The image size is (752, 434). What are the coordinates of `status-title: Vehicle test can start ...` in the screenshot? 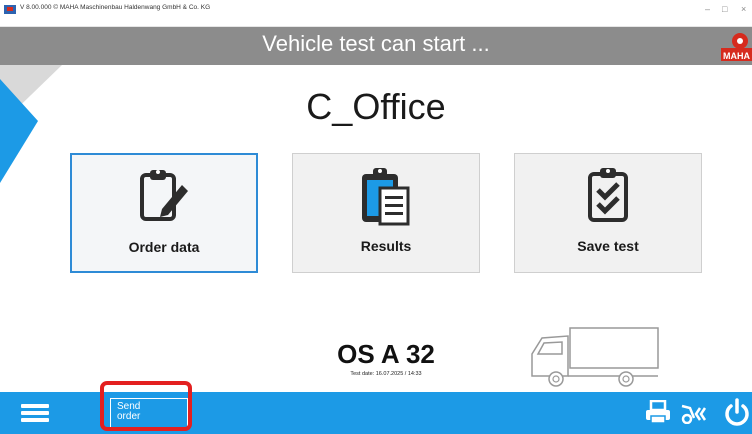 It's located at (376, 43).